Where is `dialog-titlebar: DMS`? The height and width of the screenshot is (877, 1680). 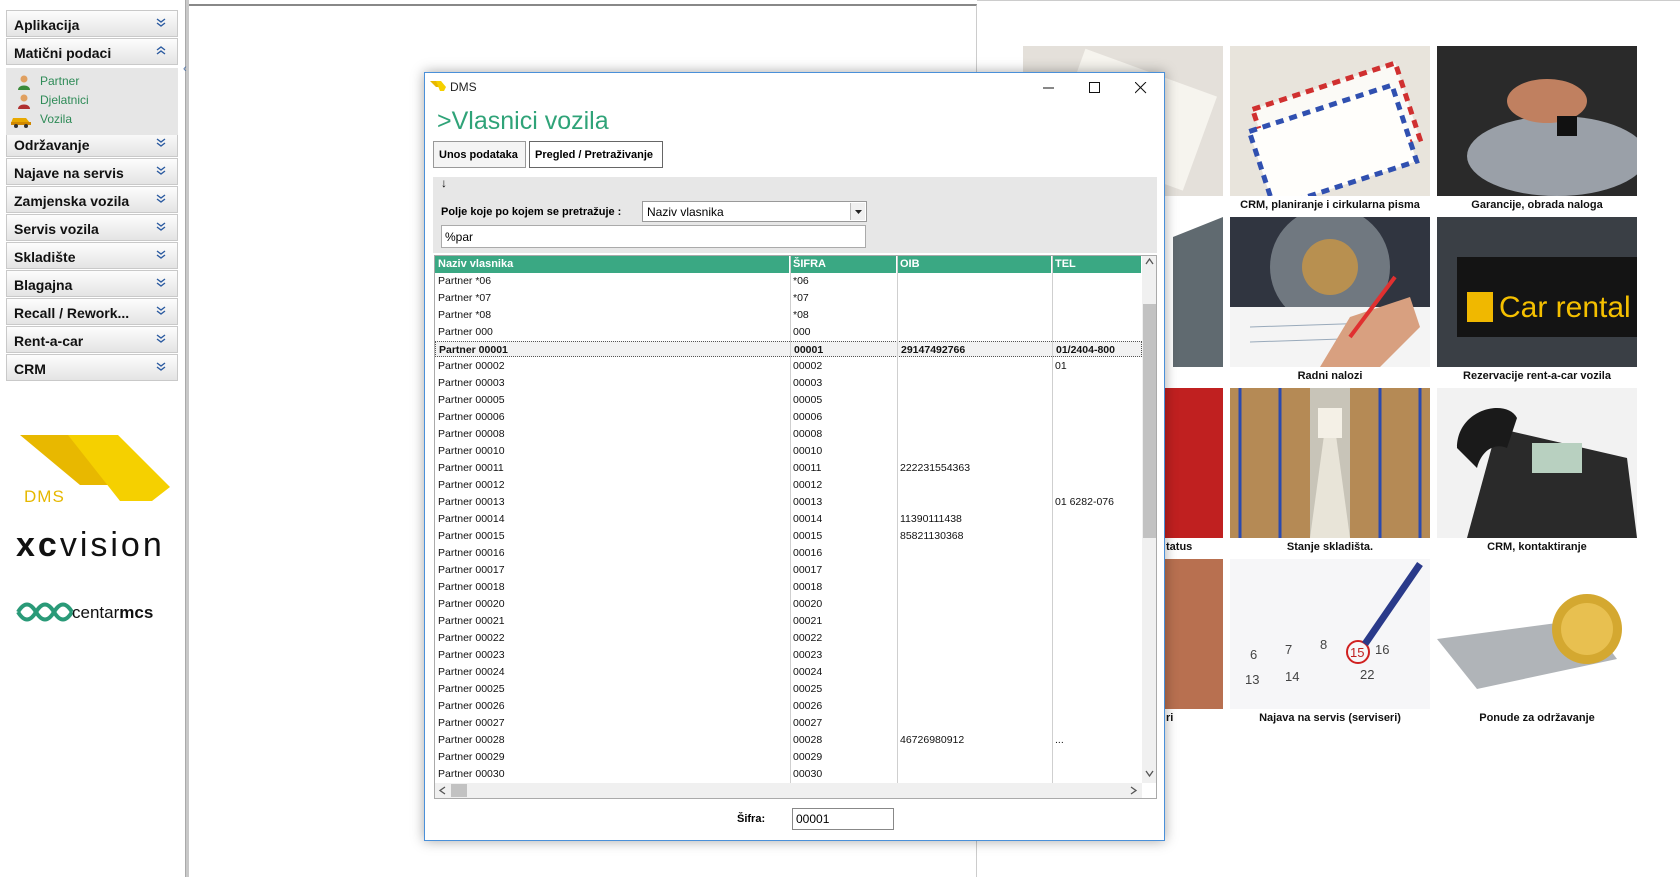 dialog-titlebar: DMS is located at coordinates (794, 87).